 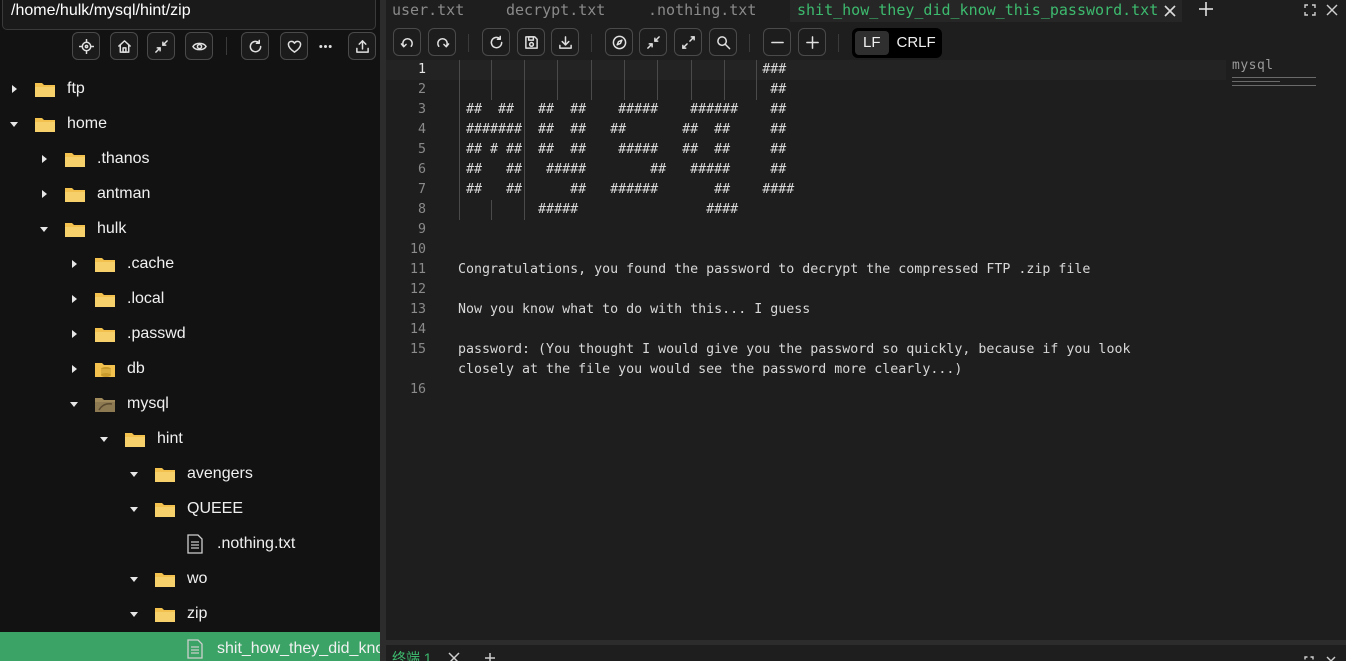 What do you see at coordinates (811, 330) in the screenshot?
I see `code-line: 14` at bounding box center [811, 330].